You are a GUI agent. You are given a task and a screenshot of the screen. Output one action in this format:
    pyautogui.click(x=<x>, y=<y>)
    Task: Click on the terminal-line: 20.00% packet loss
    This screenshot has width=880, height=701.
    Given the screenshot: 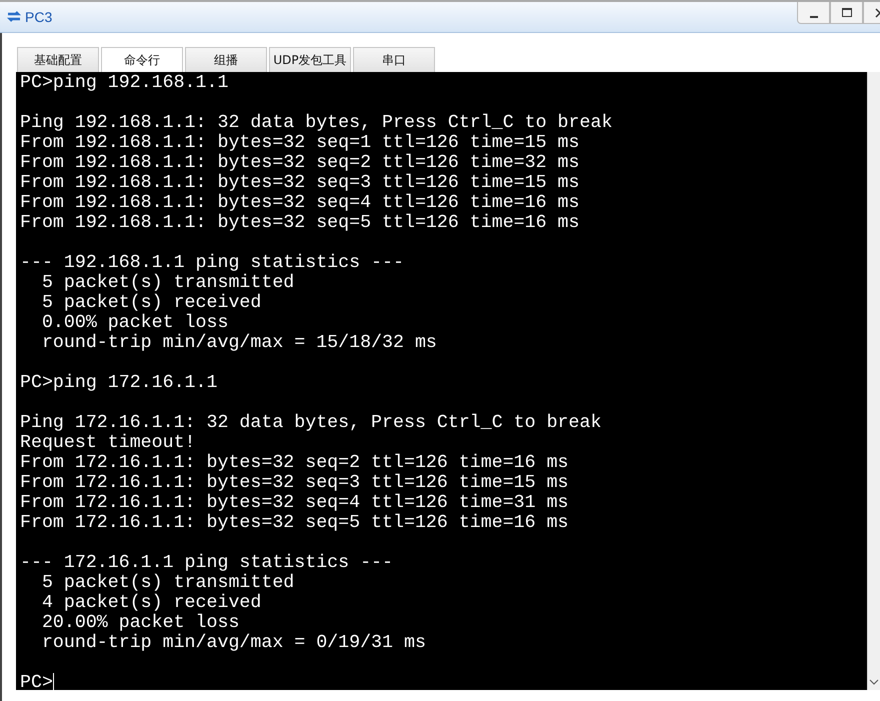 What is the action you would take?
    pyautogui.click(x=140, y=623)
    